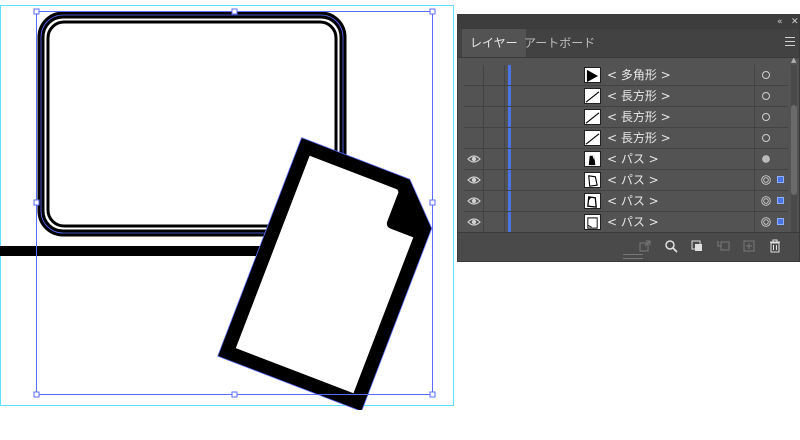 This screenshot has width=800, height=440. Describe the element at coordinates (775, 246) in the screenshot. I see `trash-icon` at that location.